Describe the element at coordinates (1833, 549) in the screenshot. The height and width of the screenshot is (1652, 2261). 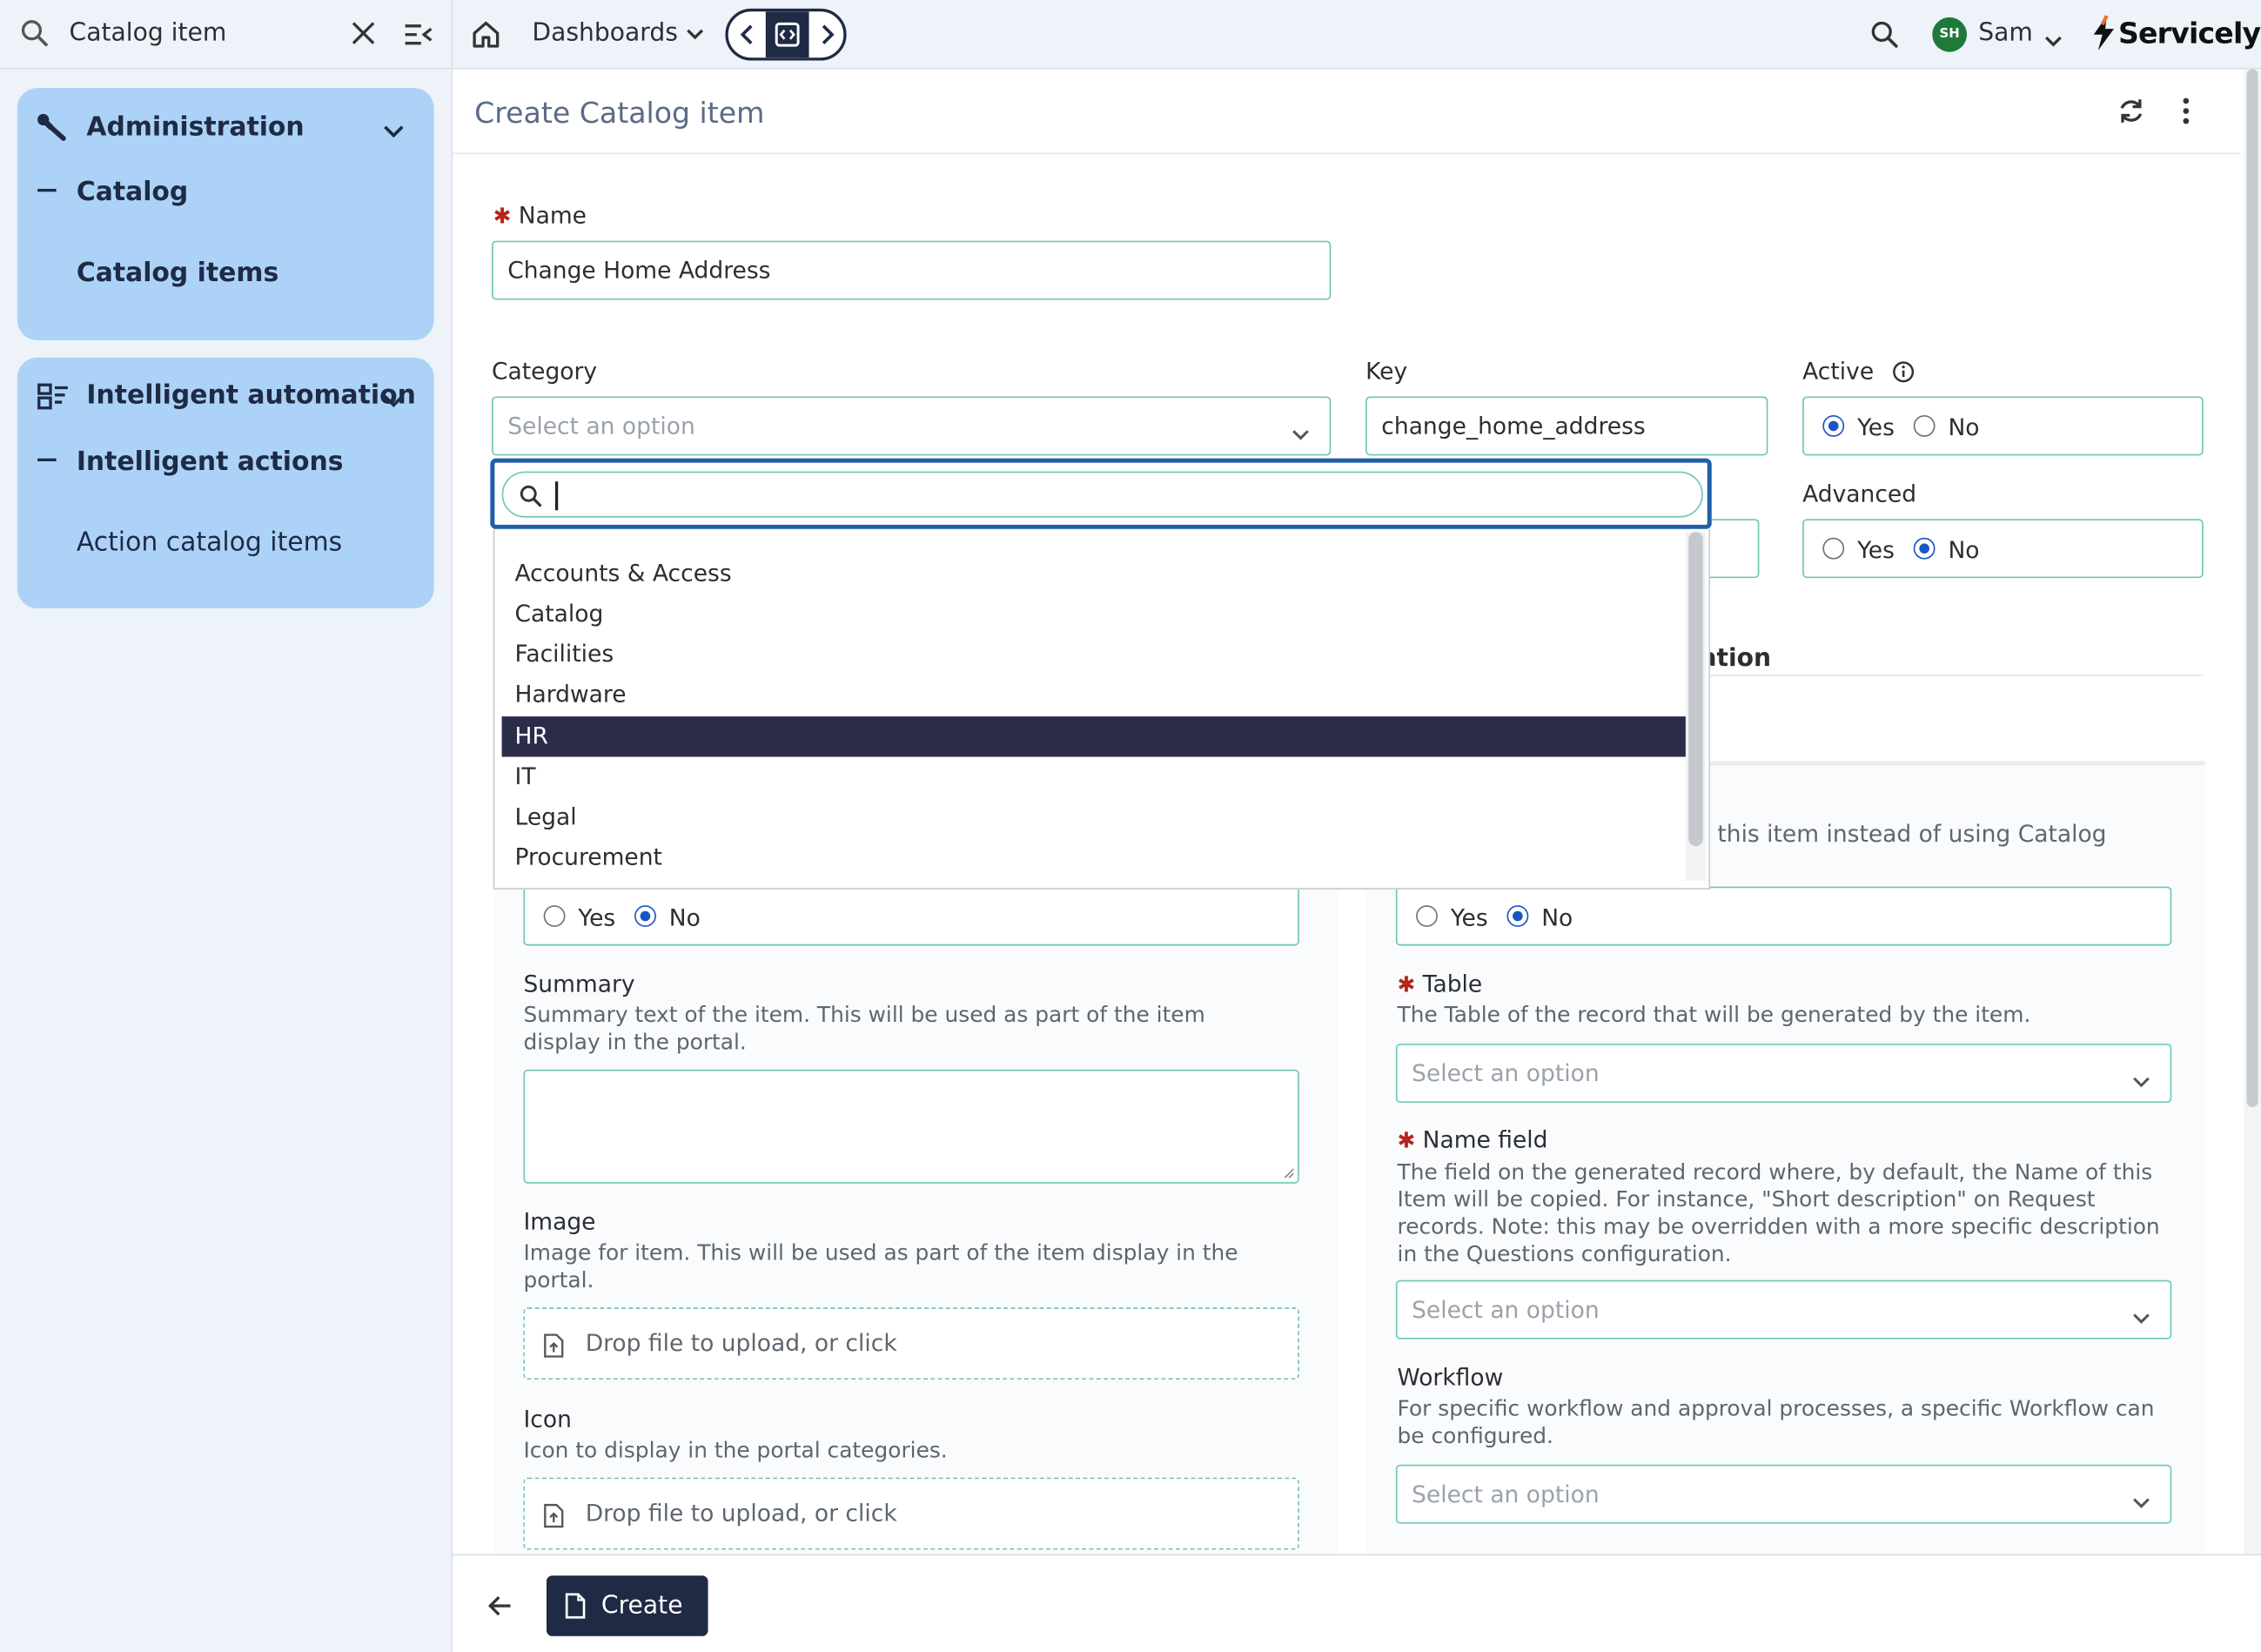
I see `advanced-yes-radio` at that location.